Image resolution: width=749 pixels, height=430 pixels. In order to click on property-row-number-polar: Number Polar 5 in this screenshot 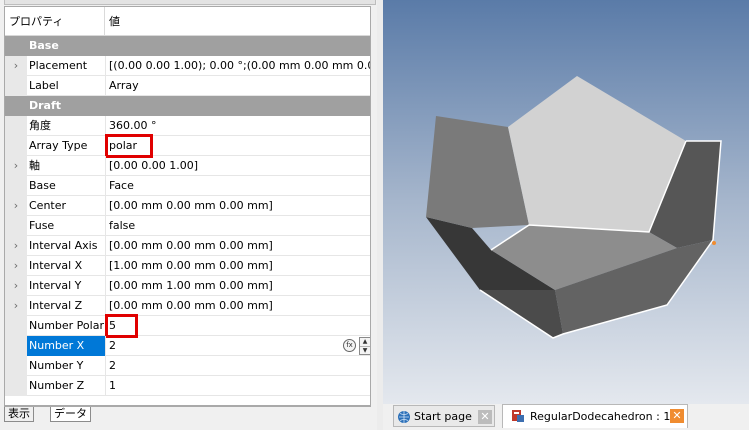, I will do `click(187, 326)`.